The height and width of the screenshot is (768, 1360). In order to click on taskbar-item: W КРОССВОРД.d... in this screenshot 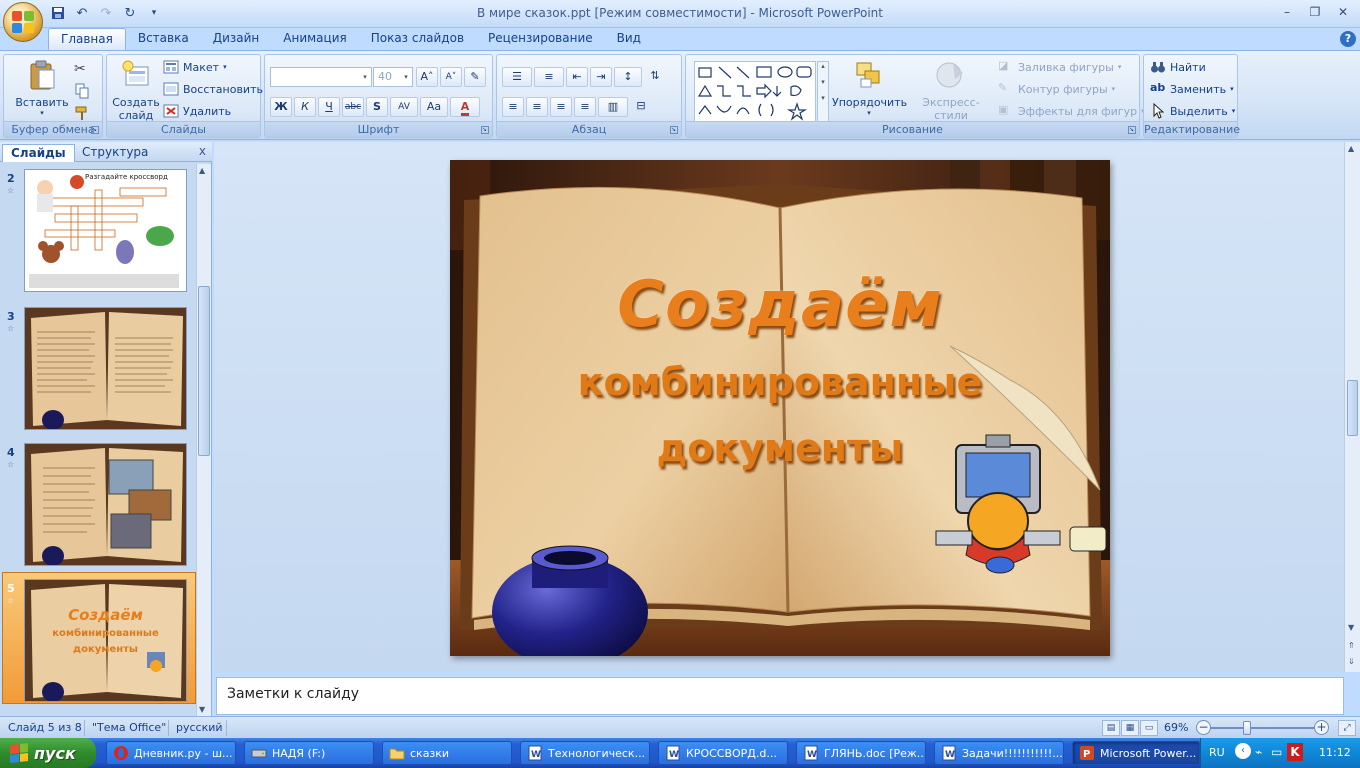, I will do `click(723, 753)`.